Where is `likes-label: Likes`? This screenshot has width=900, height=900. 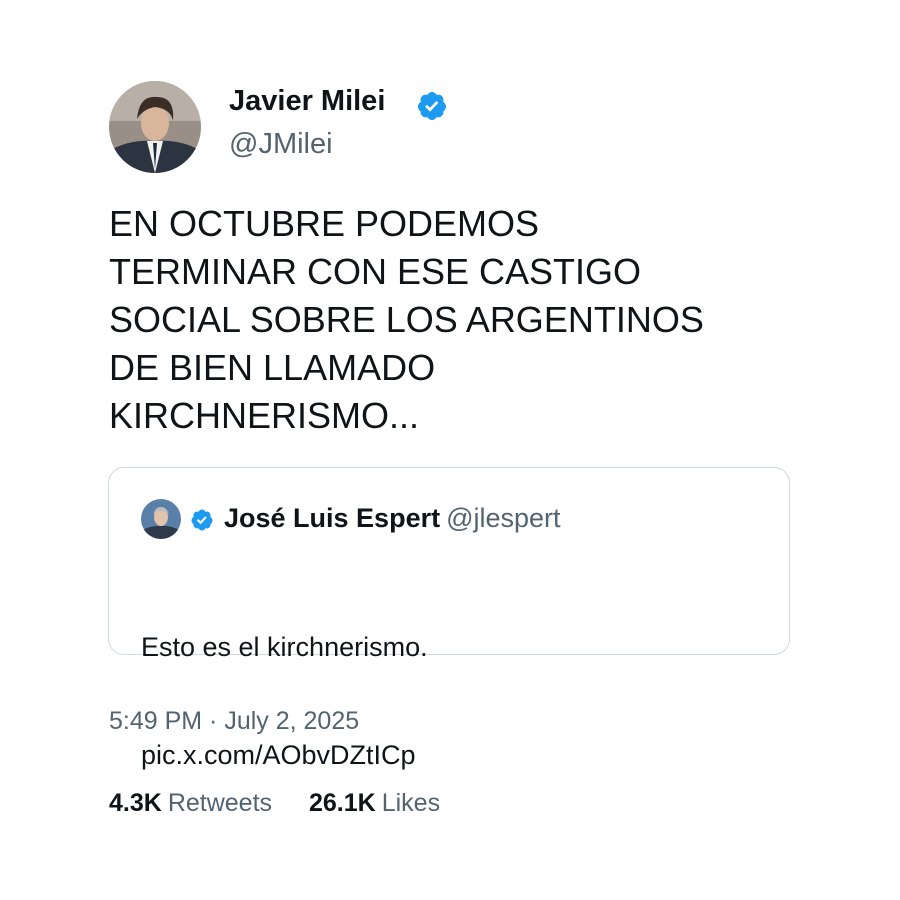
likes-label: Likes is located at coordinates (411, 803).